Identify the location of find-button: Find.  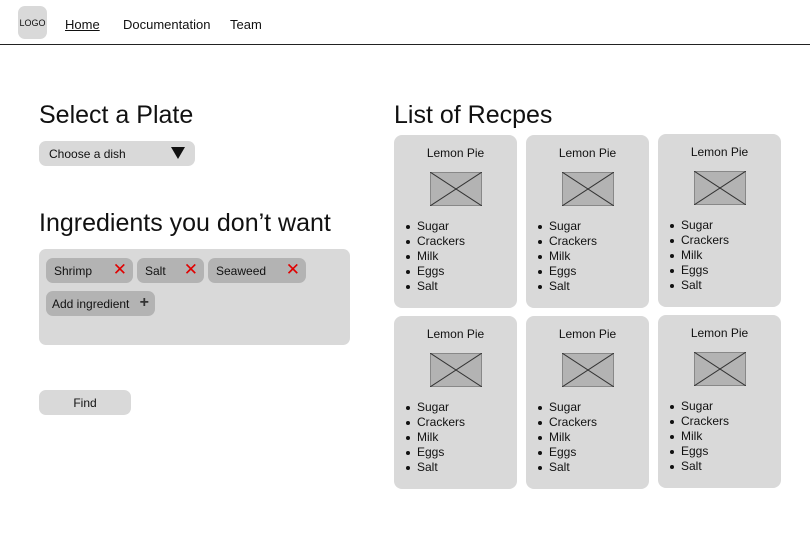
(85, 402).